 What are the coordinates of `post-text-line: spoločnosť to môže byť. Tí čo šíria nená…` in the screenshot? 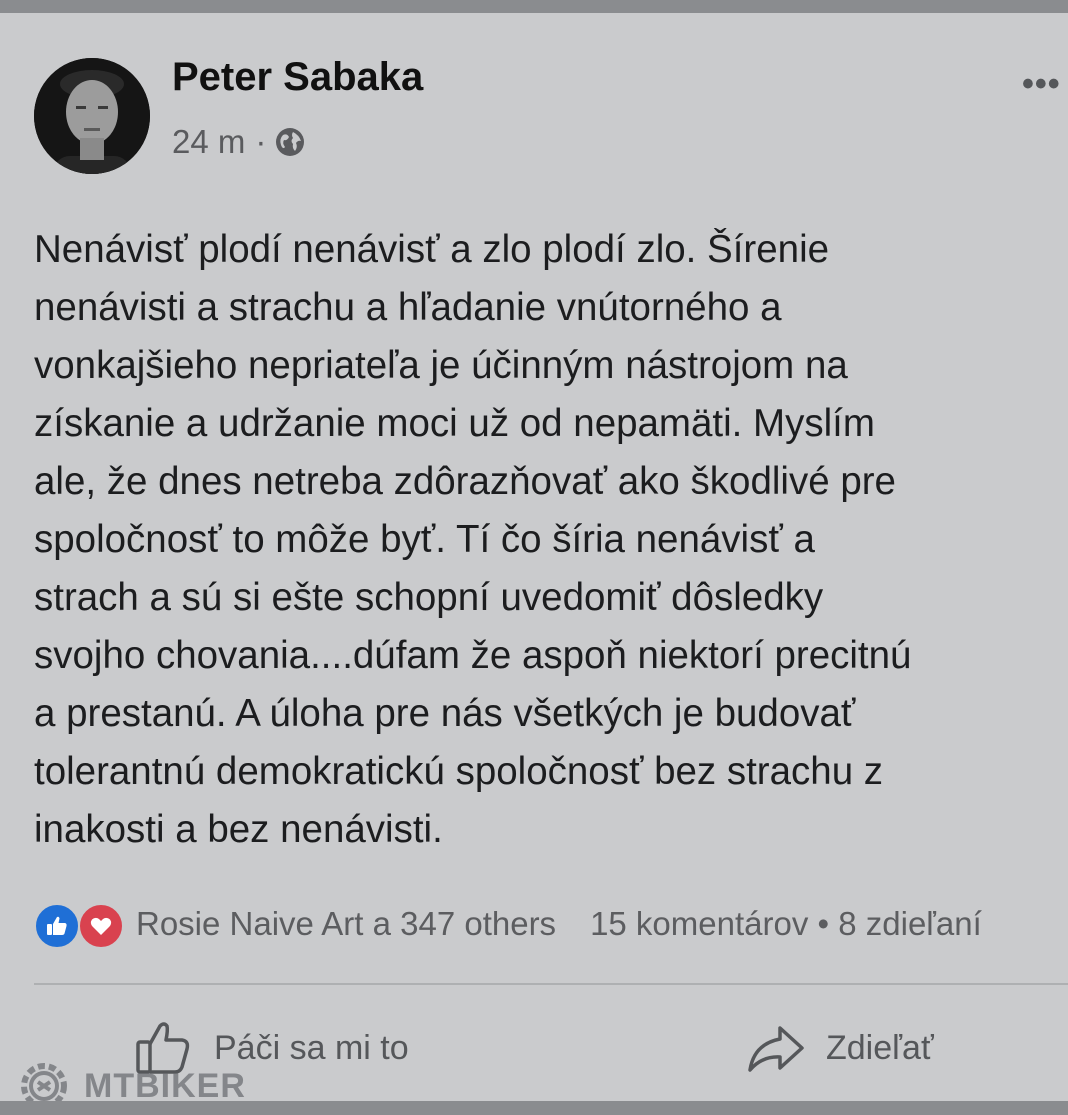 It's located at (424, 539).